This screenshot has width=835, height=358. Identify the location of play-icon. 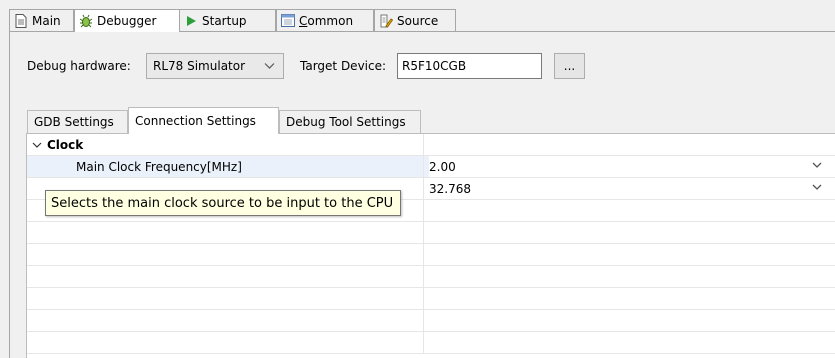
(191, 21).